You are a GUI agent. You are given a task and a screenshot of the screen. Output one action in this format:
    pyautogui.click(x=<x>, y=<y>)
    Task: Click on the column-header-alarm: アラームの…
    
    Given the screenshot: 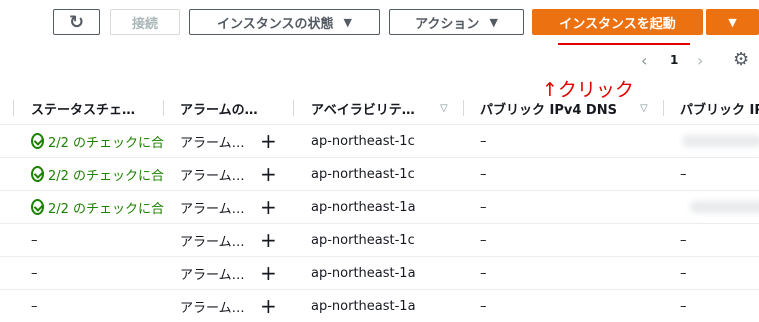 What is the action you would take?
    pyautogui.click(x=230, y=108)
    